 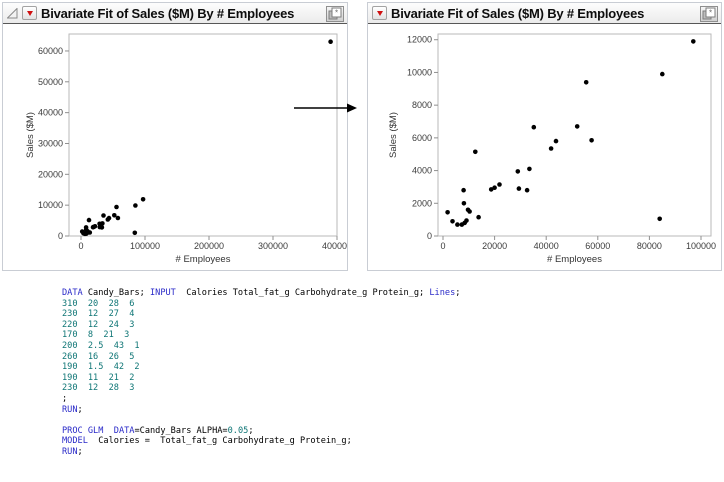 What do you see at coordinates (419, 40) in the screenshot?
I see `y-tick-label: 12000` at bounding box center [419, 40].